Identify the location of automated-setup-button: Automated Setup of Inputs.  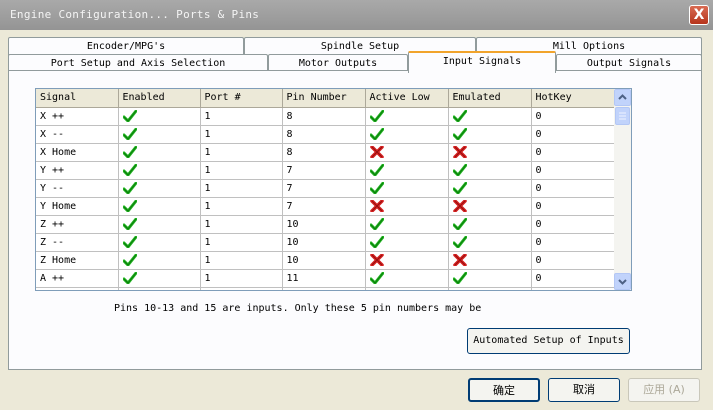
(548, 341).